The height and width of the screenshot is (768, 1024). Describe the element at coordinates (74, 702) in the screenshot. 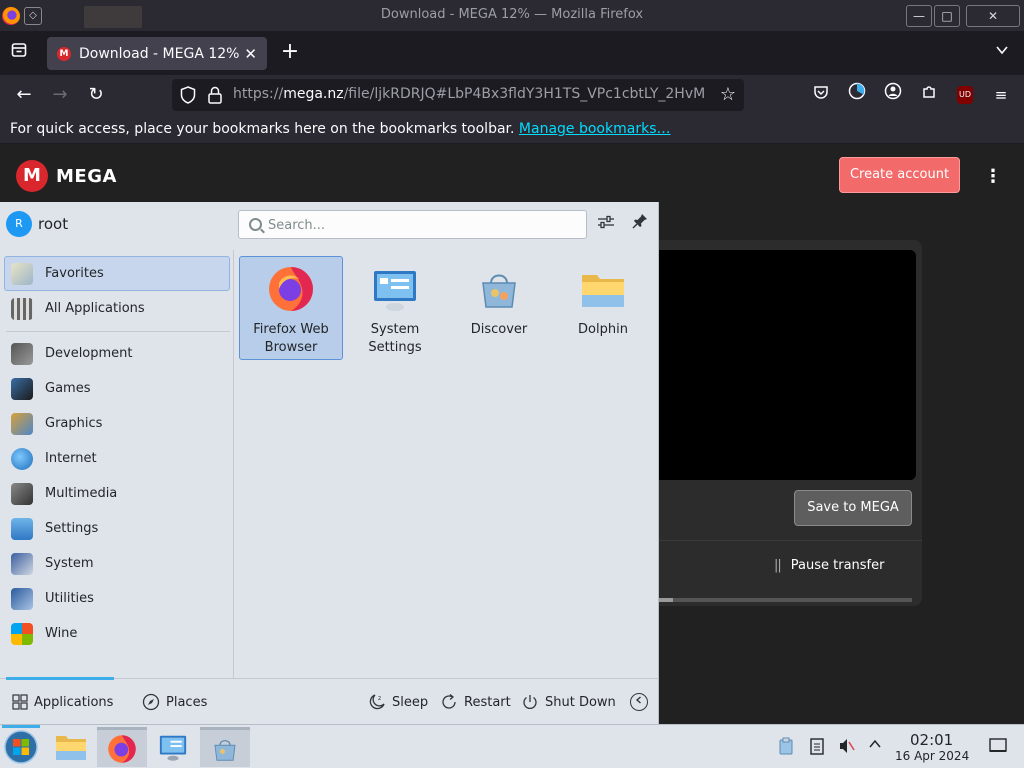

I see `tab-applications-label: Applications` at that location.